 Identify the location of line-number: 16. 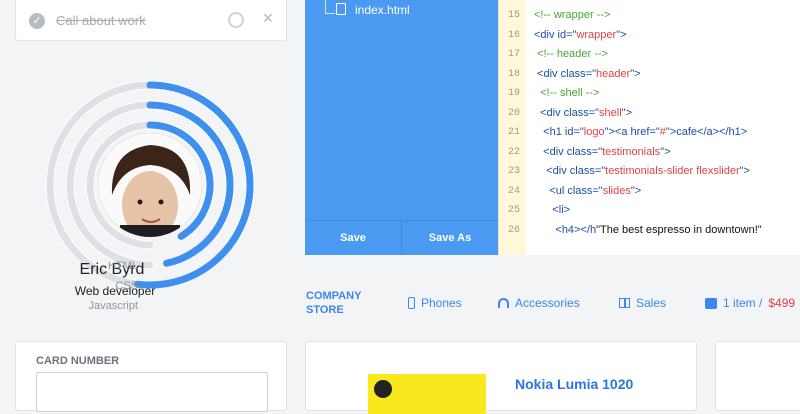
(513, 35).